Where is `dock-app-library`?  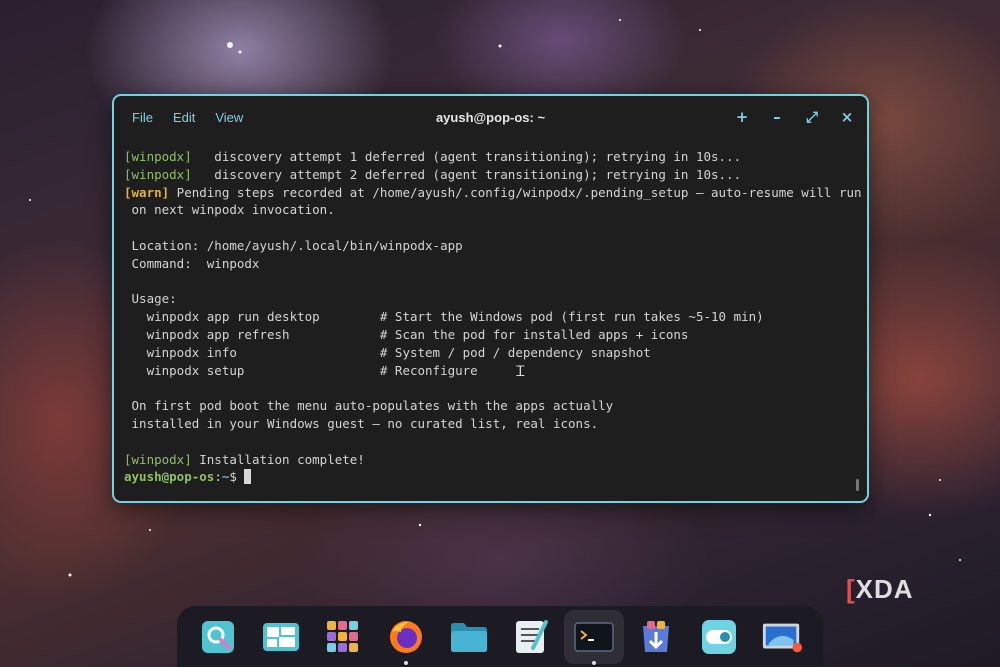
dock-app-library is located at coordinates (343, 637).